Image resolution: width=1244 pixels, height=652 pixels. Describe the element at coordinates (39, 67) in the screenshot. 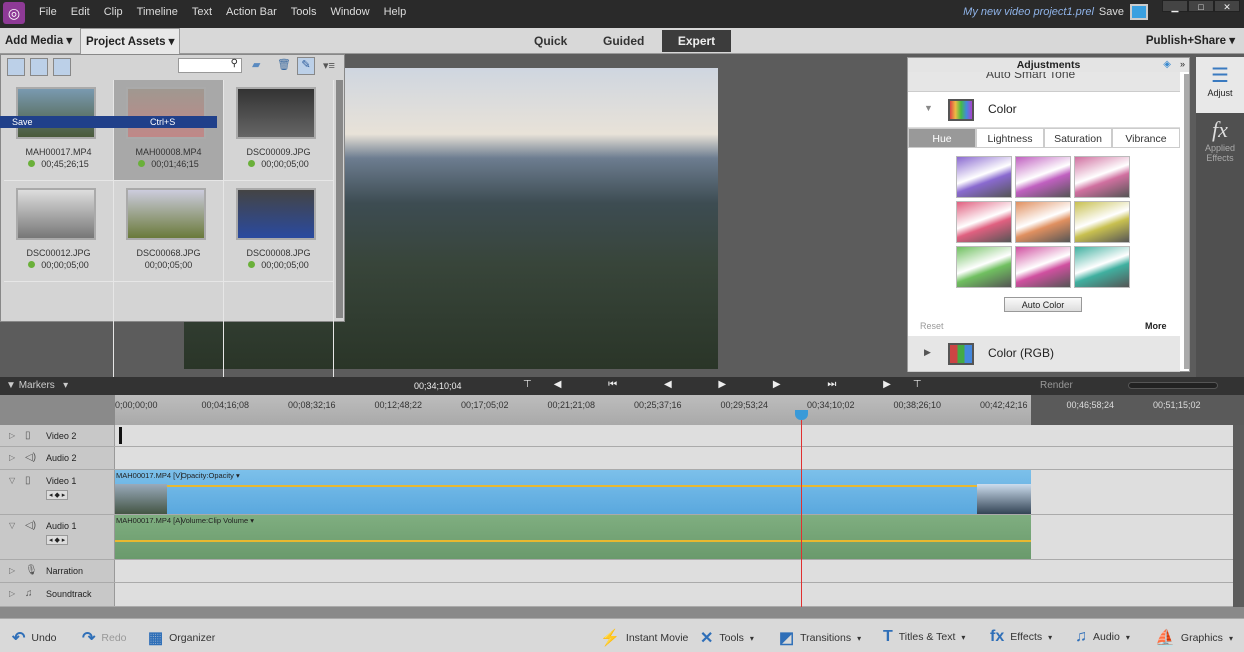

I see `image-filter-icon` at that location.